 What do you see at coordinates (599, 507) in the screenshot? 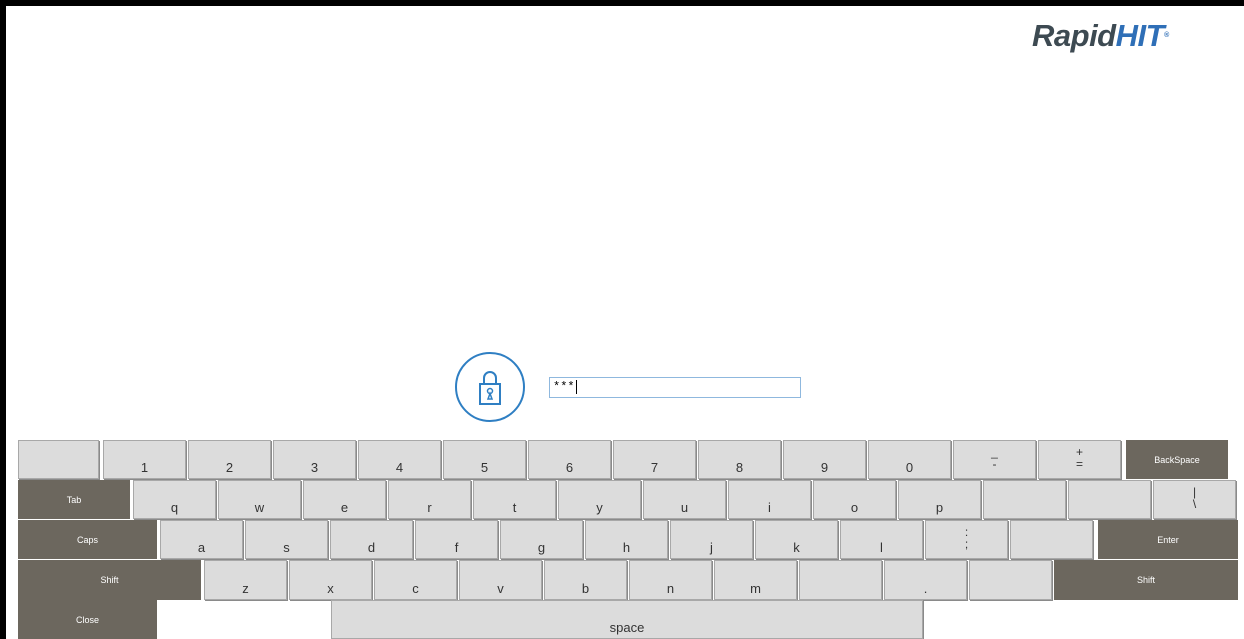
I see `key-label: y` at bounding box center [599, 507].